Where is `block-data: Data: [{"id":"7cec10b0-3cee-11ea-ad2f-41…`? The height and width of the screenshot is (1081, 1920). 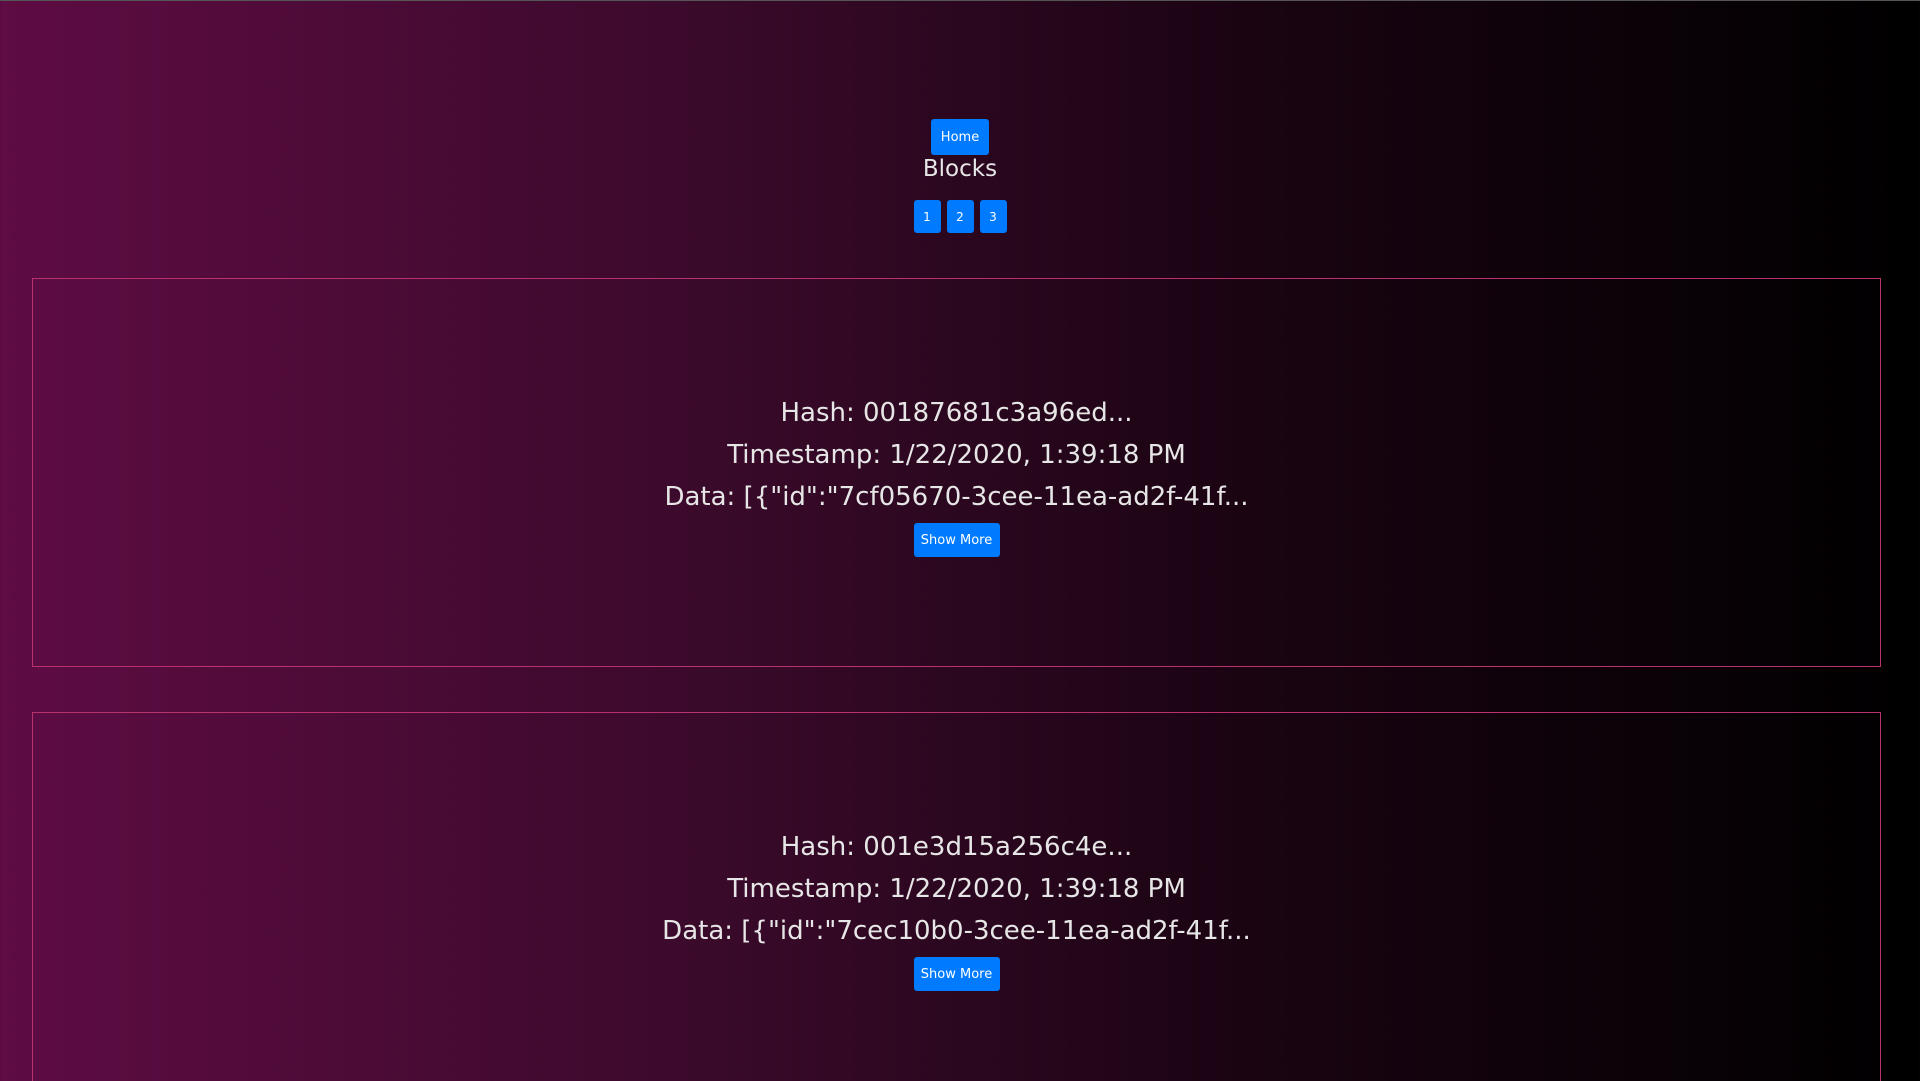
block-data: Data: [{"id":"7cec10b0-3cee-11ea-ad2f-41… is located at coordinates (956, 931).